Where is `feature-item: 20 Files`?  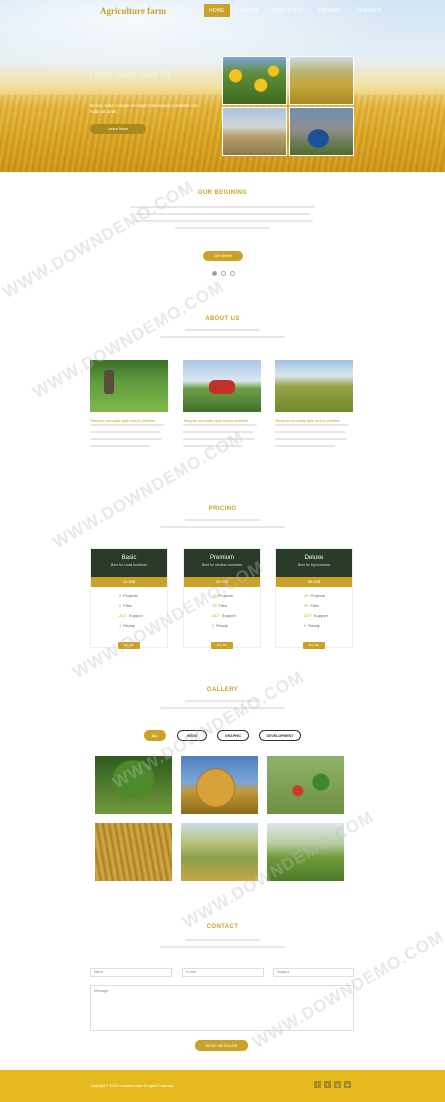
feature-item: 20 Files is located at coordinates (311, 605).